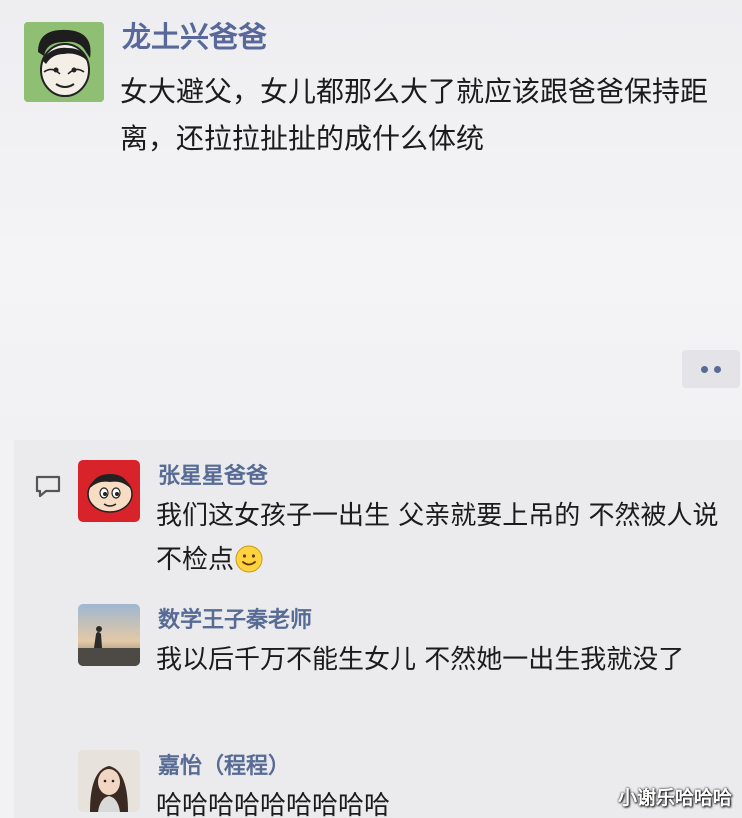 The image size is (742, 818). I want to click on post-text: 女大避父，女儿都那么大了就应该跟爸爸保持距离，还拉拉扯扯的成什么体统, so click(414, 115).